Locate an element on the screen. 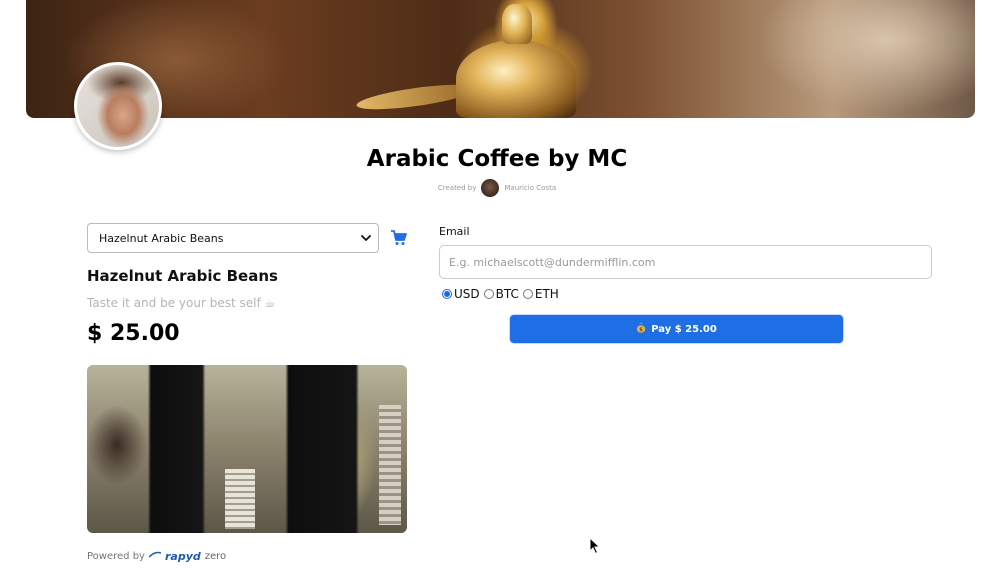  creator-avatar is located at coordinates (118, 106).